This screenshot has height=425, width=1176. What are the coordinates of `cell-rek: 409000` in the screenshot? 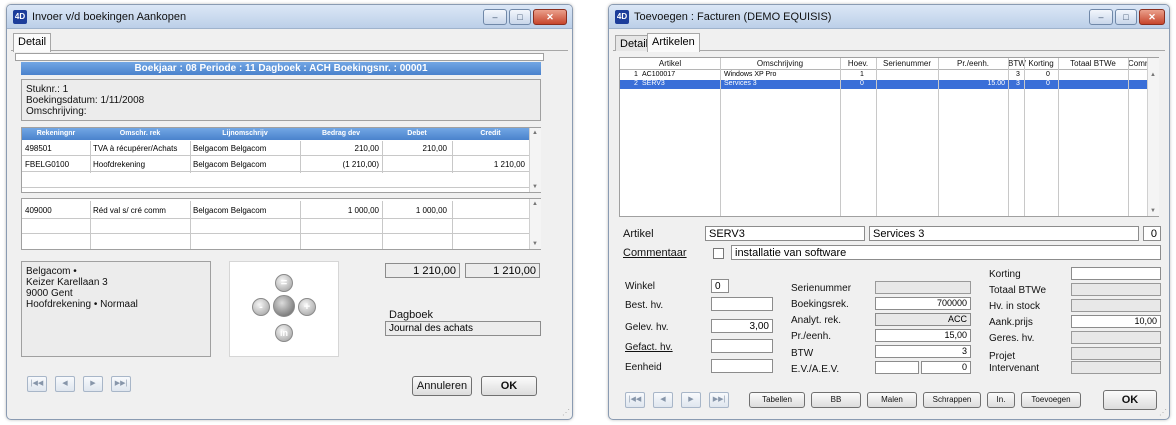 It's located at (38, 210).